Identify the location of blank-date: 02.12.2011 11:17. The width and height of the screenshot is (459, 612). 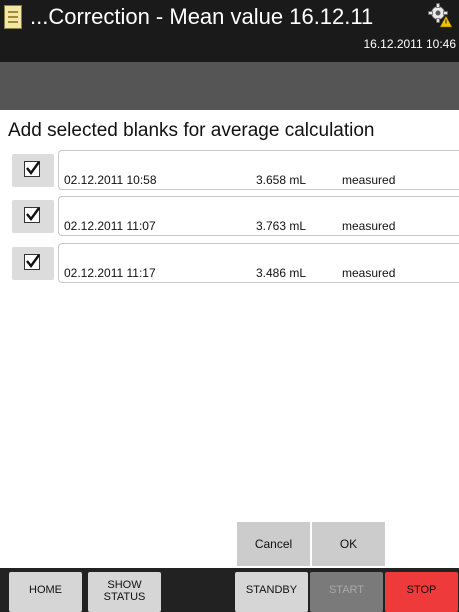
(110, 273).